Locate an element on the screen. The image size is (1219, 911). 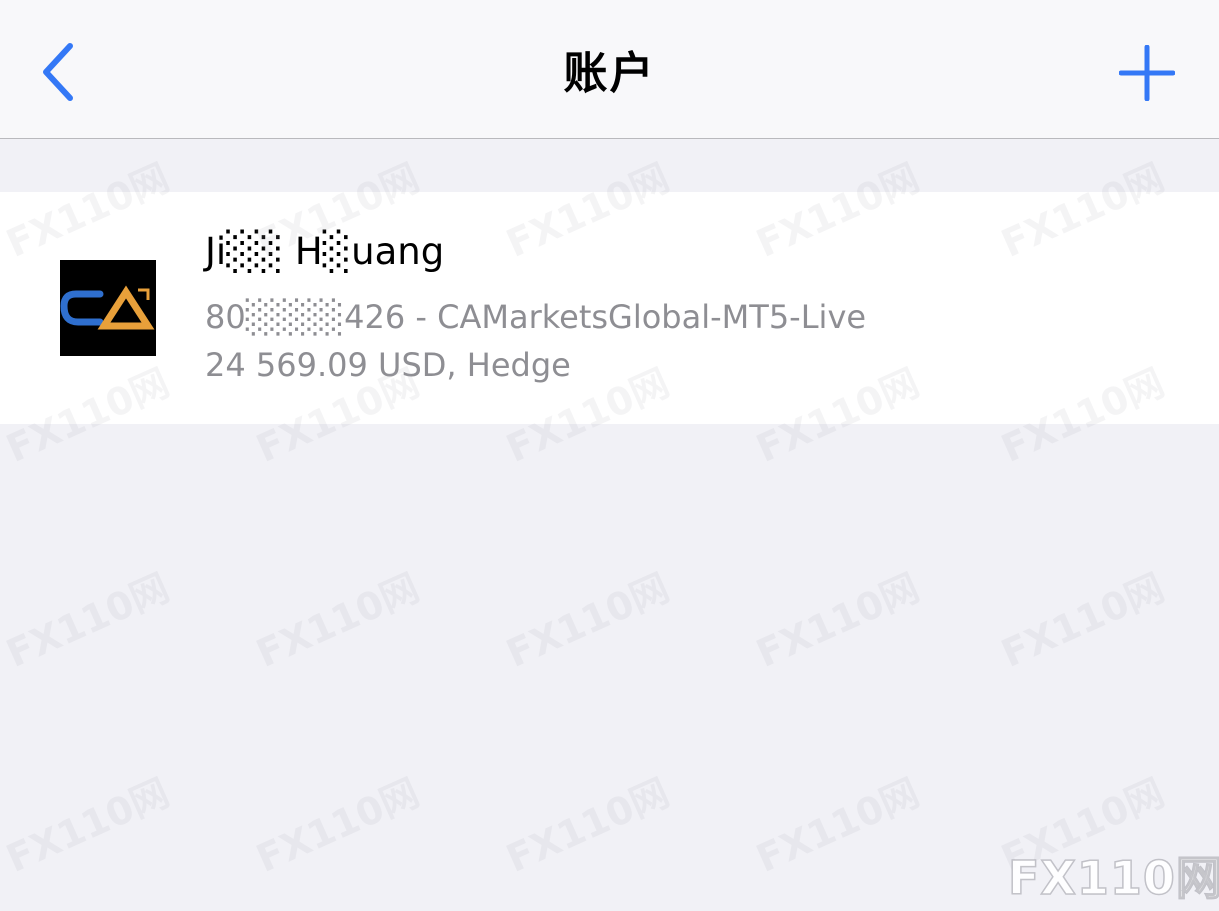
account-server-line: 80░░░░426 - CAMarketsGlobal-MT5-Live is located at coordinates (536, 317).